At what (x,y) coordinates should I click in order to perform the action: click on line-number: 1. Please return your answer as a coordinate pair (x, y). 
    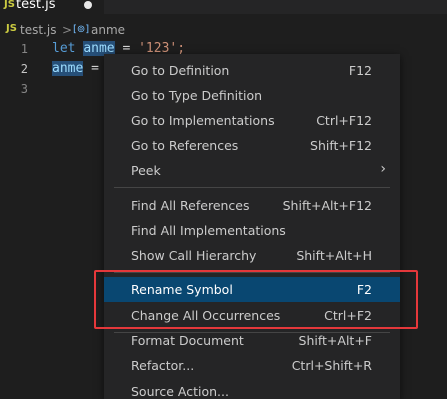
    Looking at the image, I should click on (24, 49).